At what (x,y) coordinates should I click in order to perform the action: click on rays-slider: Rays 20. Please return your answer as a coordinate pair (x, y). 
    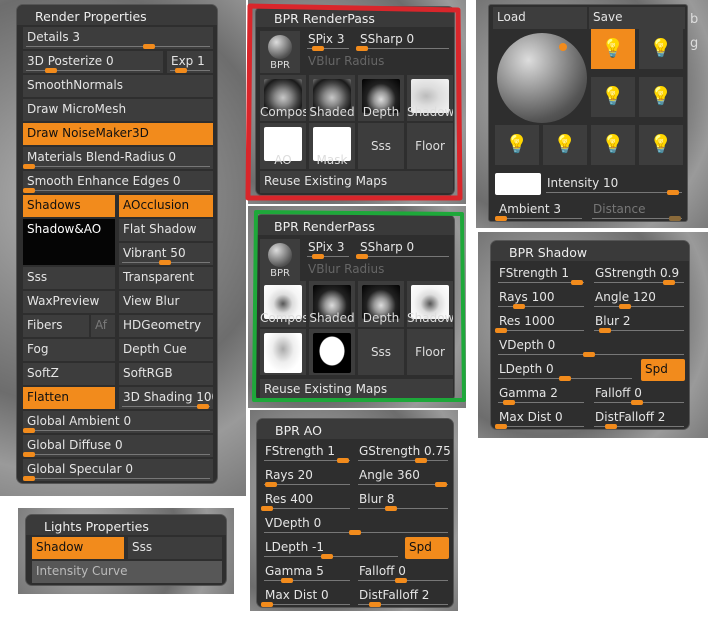
    Looking at the image, I should click on (307, 476).